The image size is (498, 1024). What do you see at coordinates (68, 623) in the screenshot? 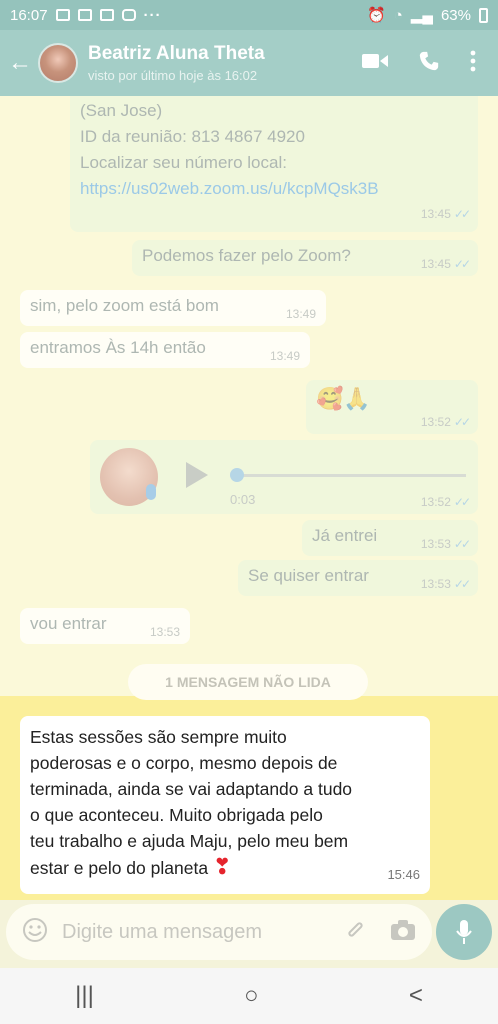
I see `message-text: vou entrar` at bounding box center [68, 623].